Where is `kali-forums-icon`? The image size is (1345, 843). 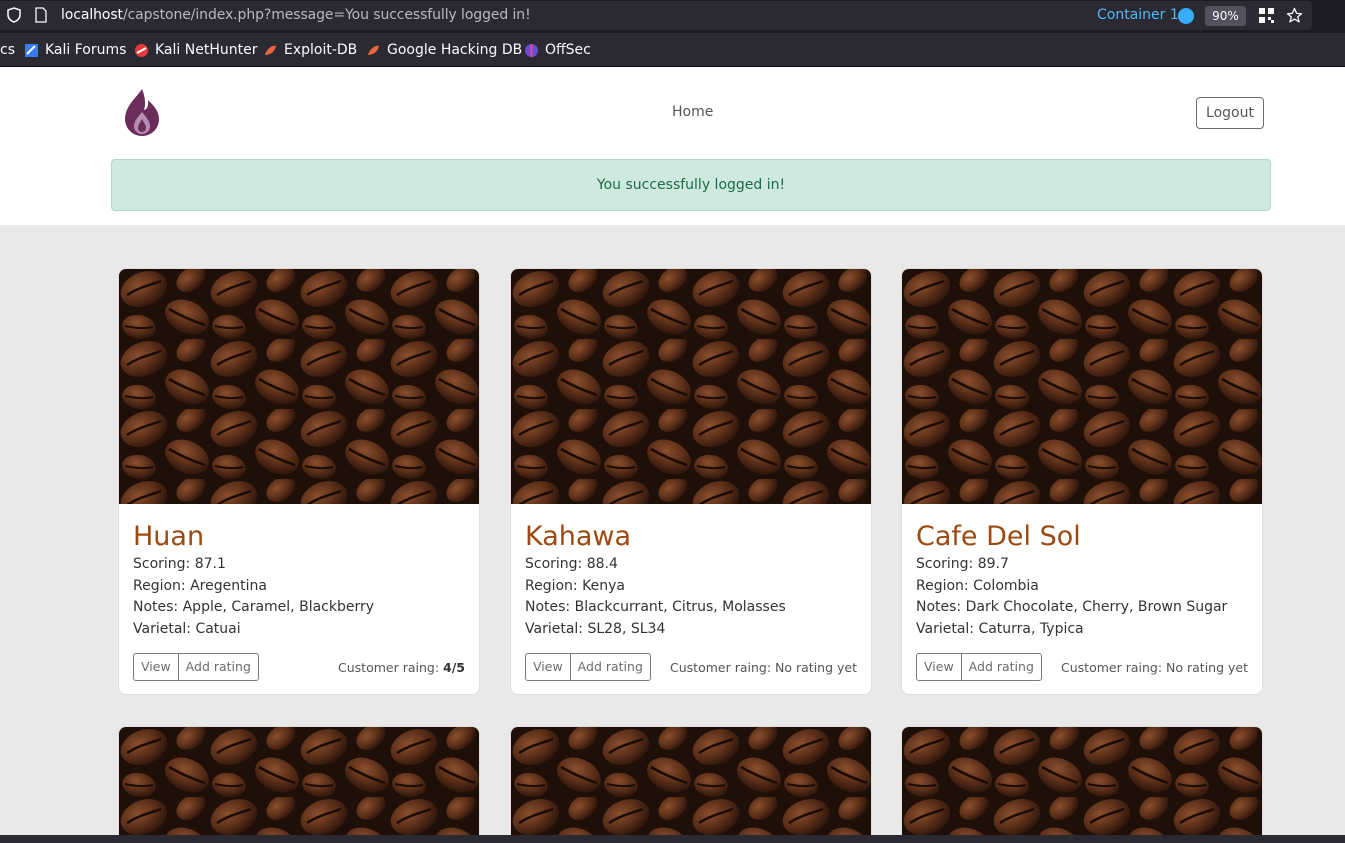 kali-forums-icon is located at coordinates (31, 50).